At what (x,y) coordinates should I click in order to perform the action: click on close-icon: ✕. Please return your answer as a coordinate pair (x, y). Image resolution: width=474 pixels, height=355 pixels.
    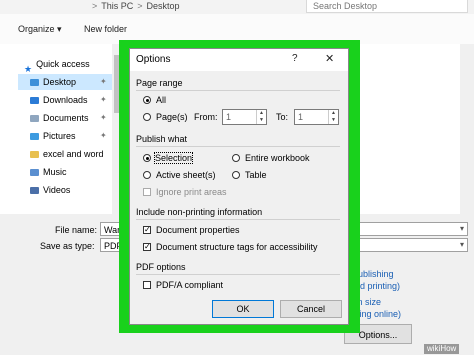
    Looking at the image, I should click on (329, 58).